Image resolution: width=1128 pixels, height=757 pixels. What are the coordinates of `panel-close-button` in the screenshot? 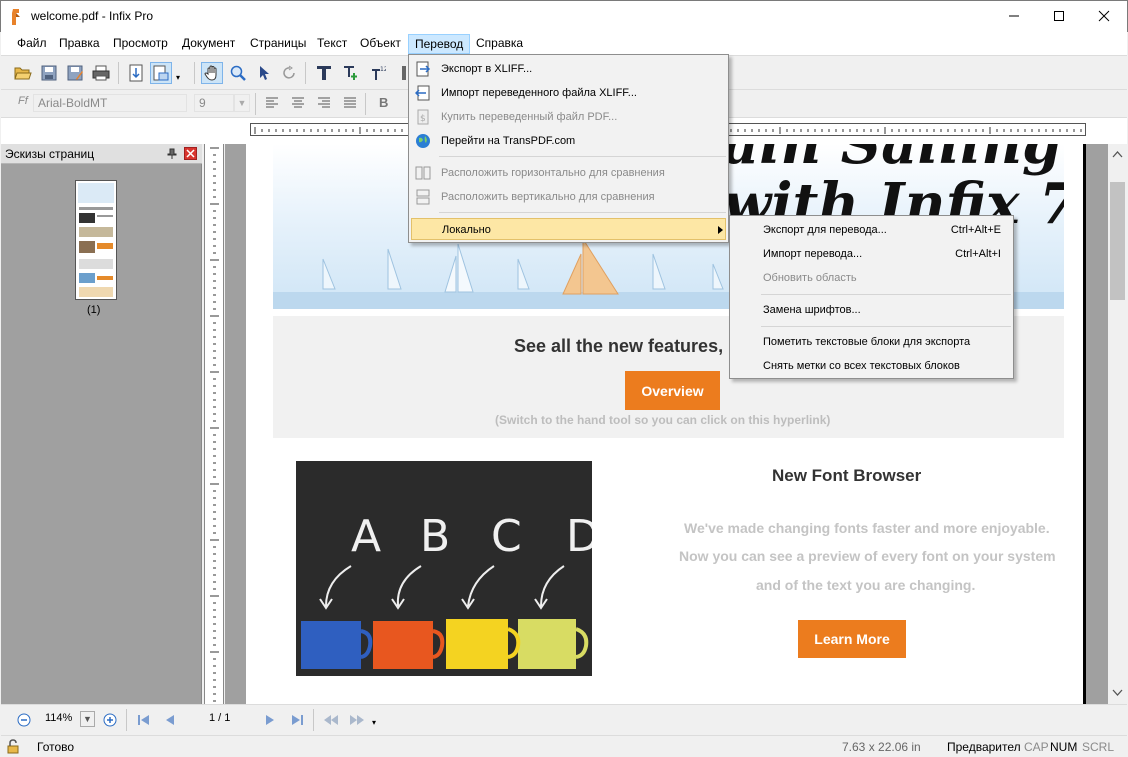 It's located at (190, 153).